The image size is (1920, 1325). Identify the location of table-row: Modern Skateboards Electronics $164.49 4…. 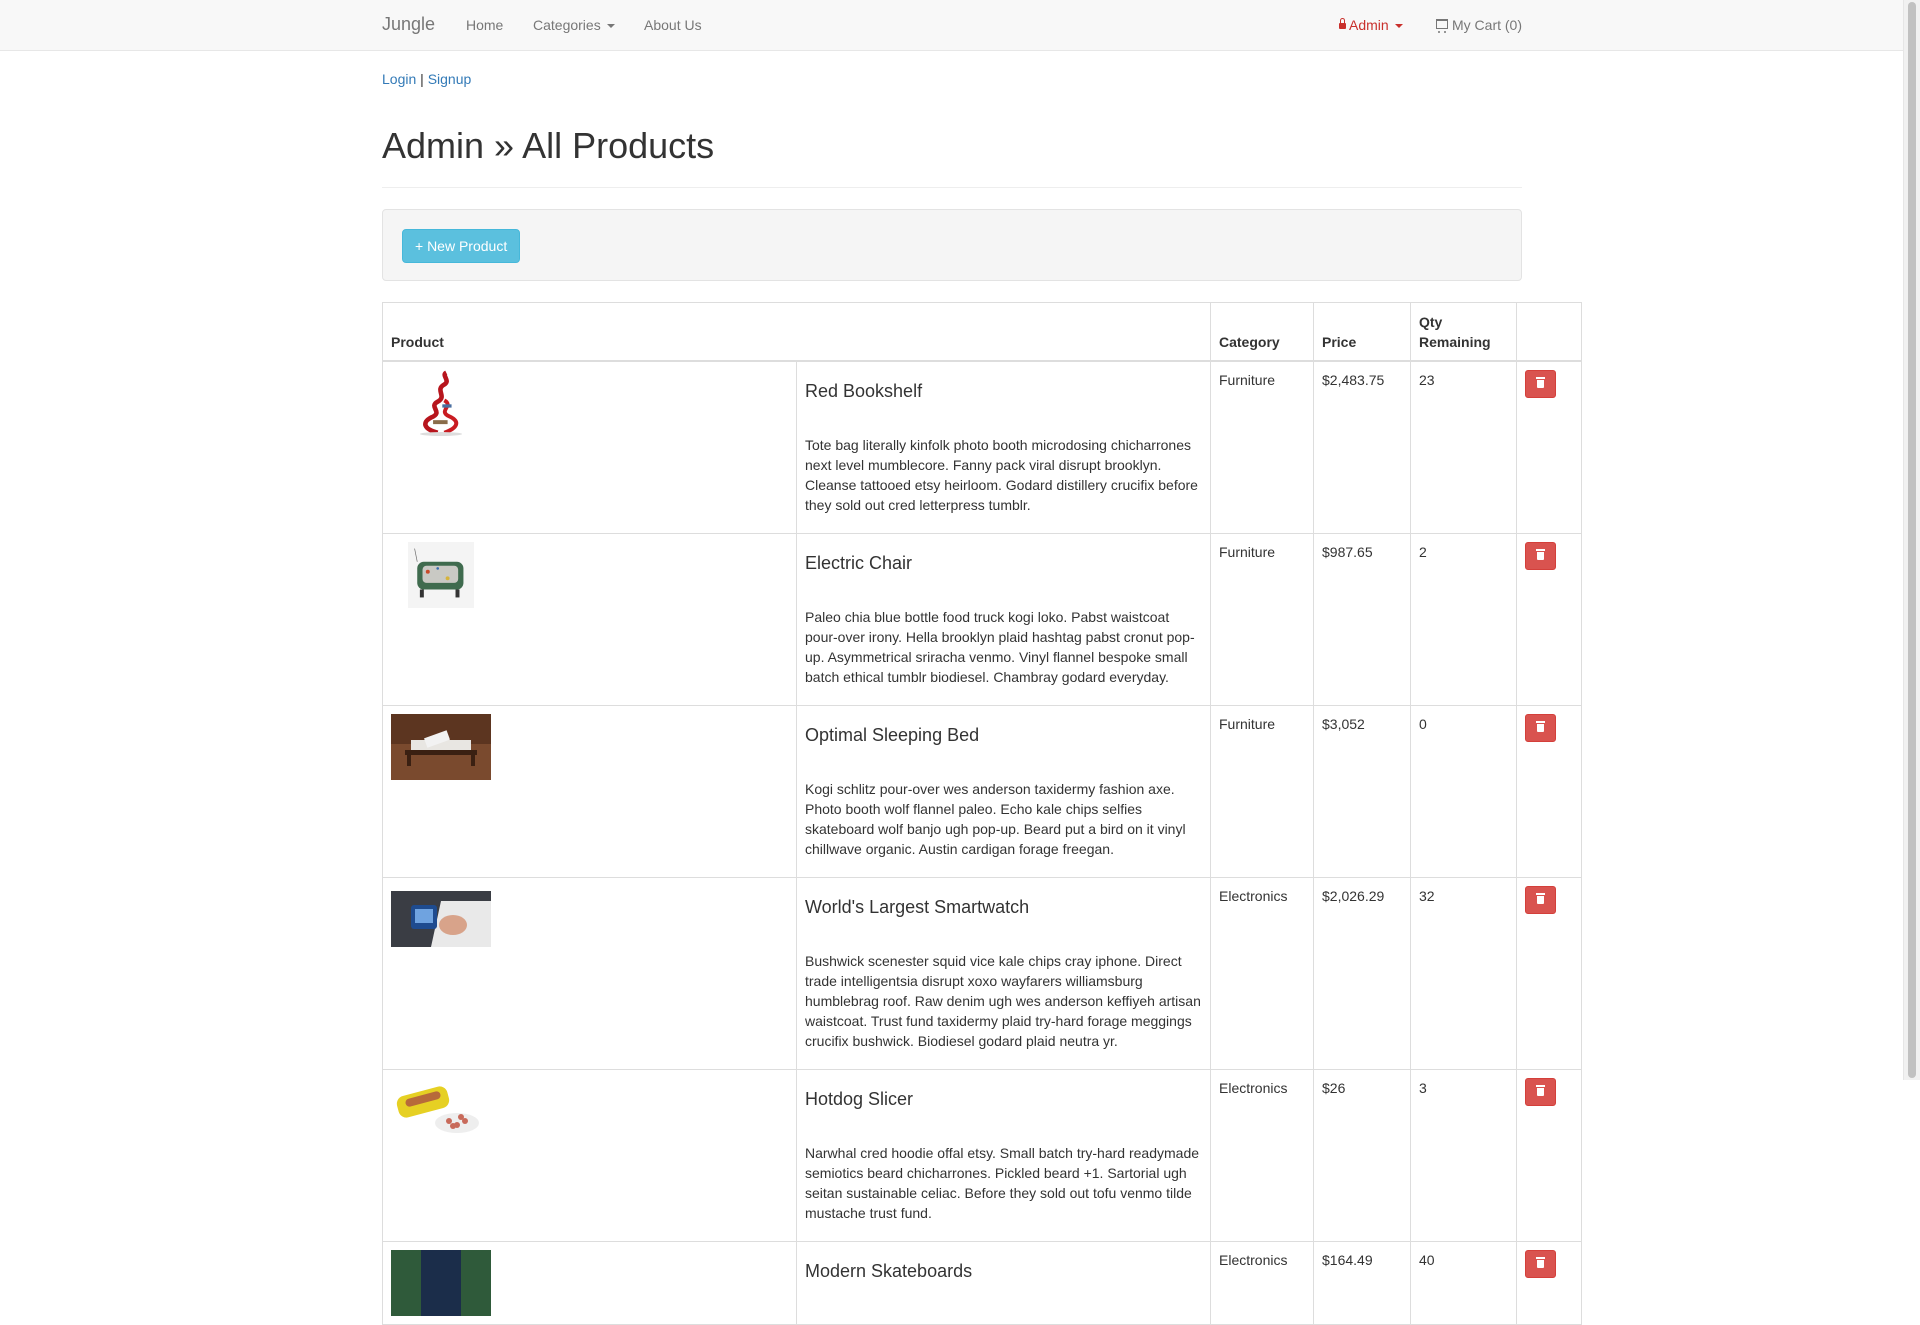
(982, 1283).